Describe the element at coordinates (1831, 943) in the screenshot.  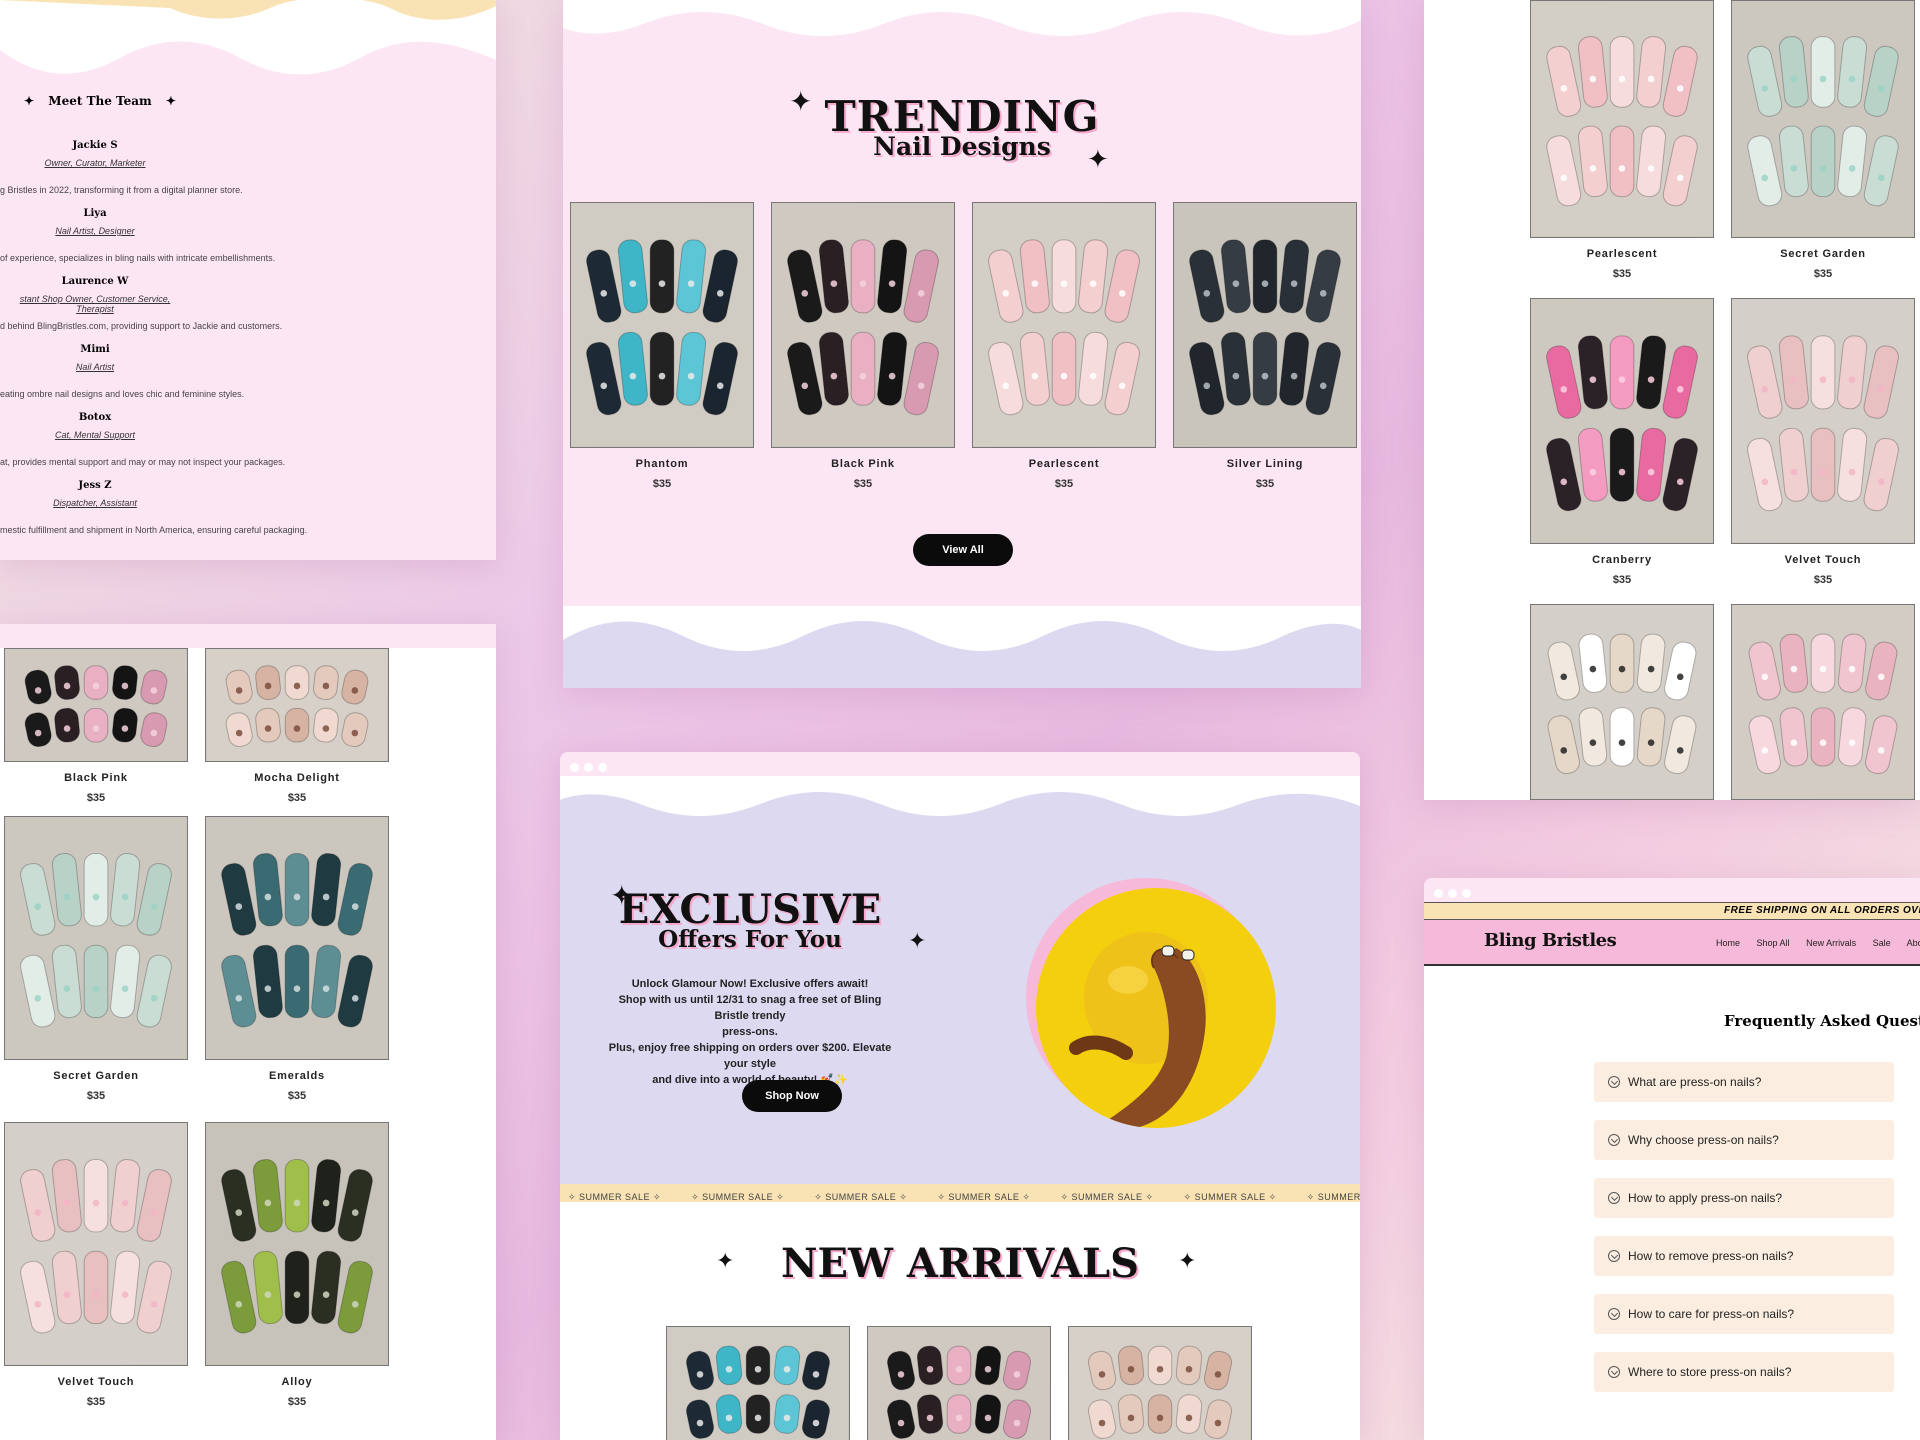
I see `nav-item-new-arrivals: New Arrivals` at that location.